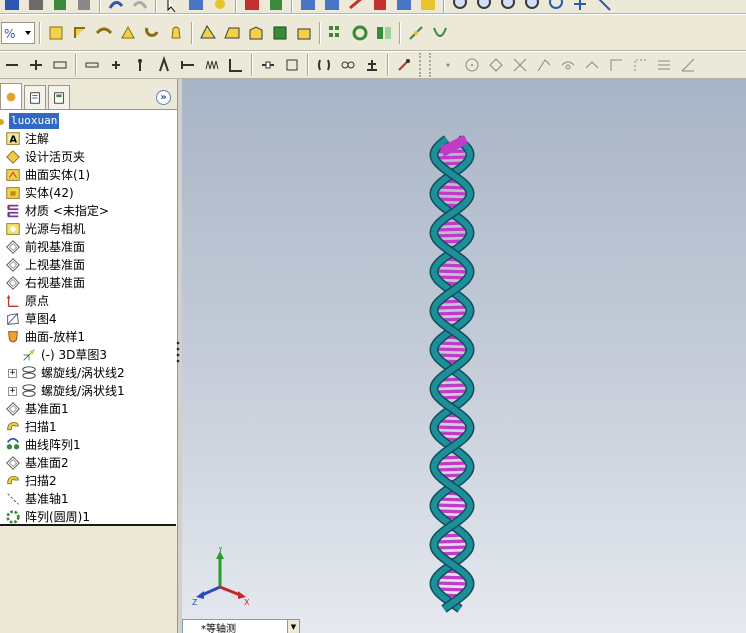 The width and height of the screenshot is (746, 633). What do you see at coordinates (241, 626) in the screenshot?
I see `view-orientation-selector: *等轴测 ▼` at bounding box center [241, 626].